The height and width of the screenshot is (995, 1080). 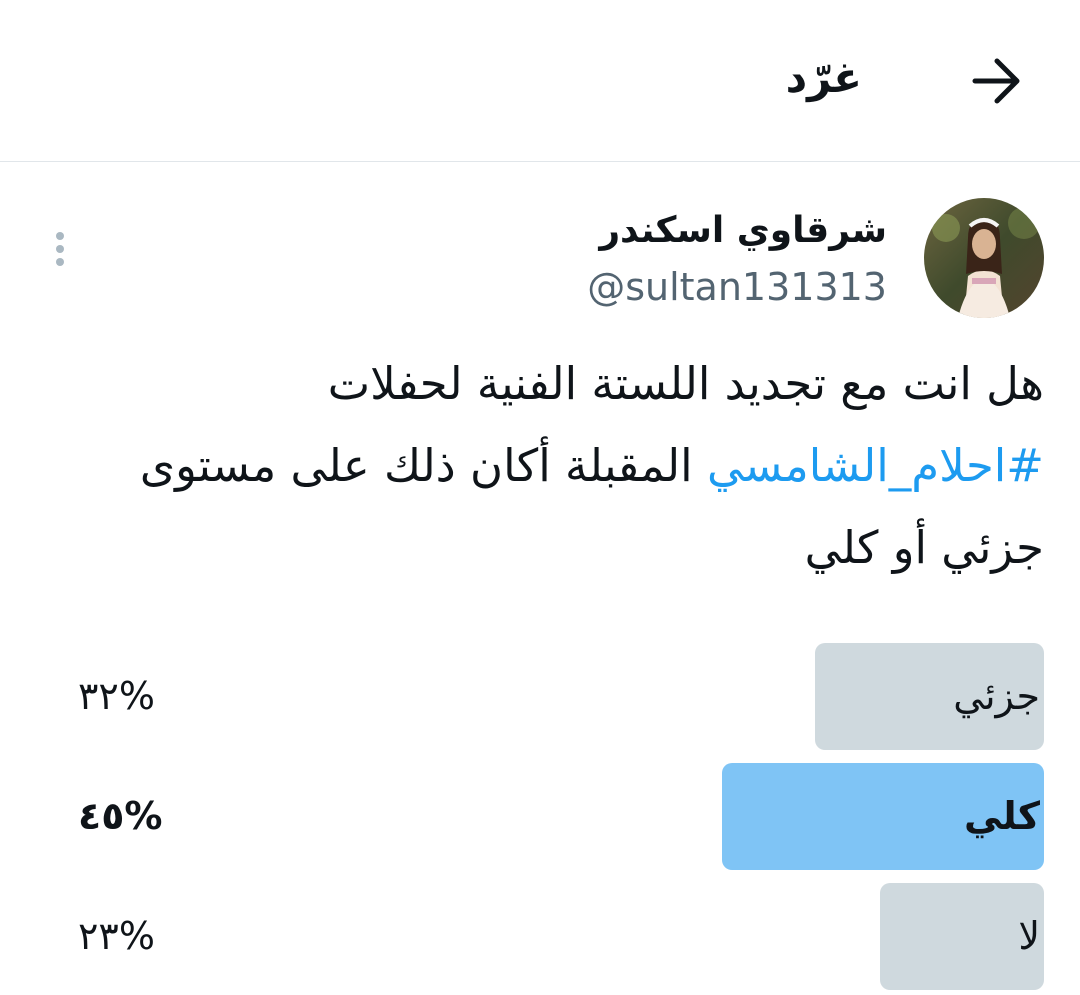 What do you see at coordinates (737, 287) in the screenshot?
I see `author-handle: @sultan131313` at bounding box center [737, 287].